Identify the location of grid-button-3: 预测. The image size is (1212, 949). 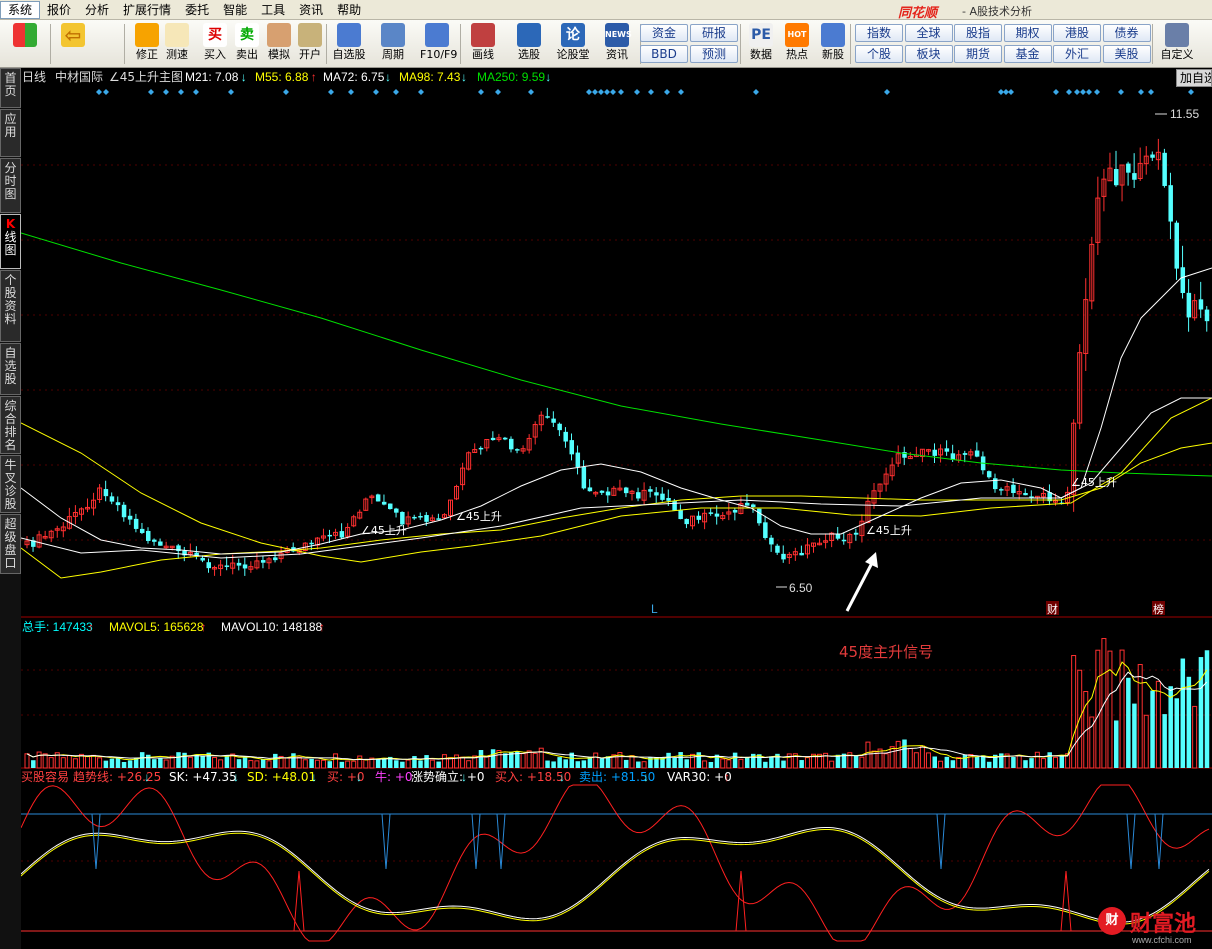
(714, 54).